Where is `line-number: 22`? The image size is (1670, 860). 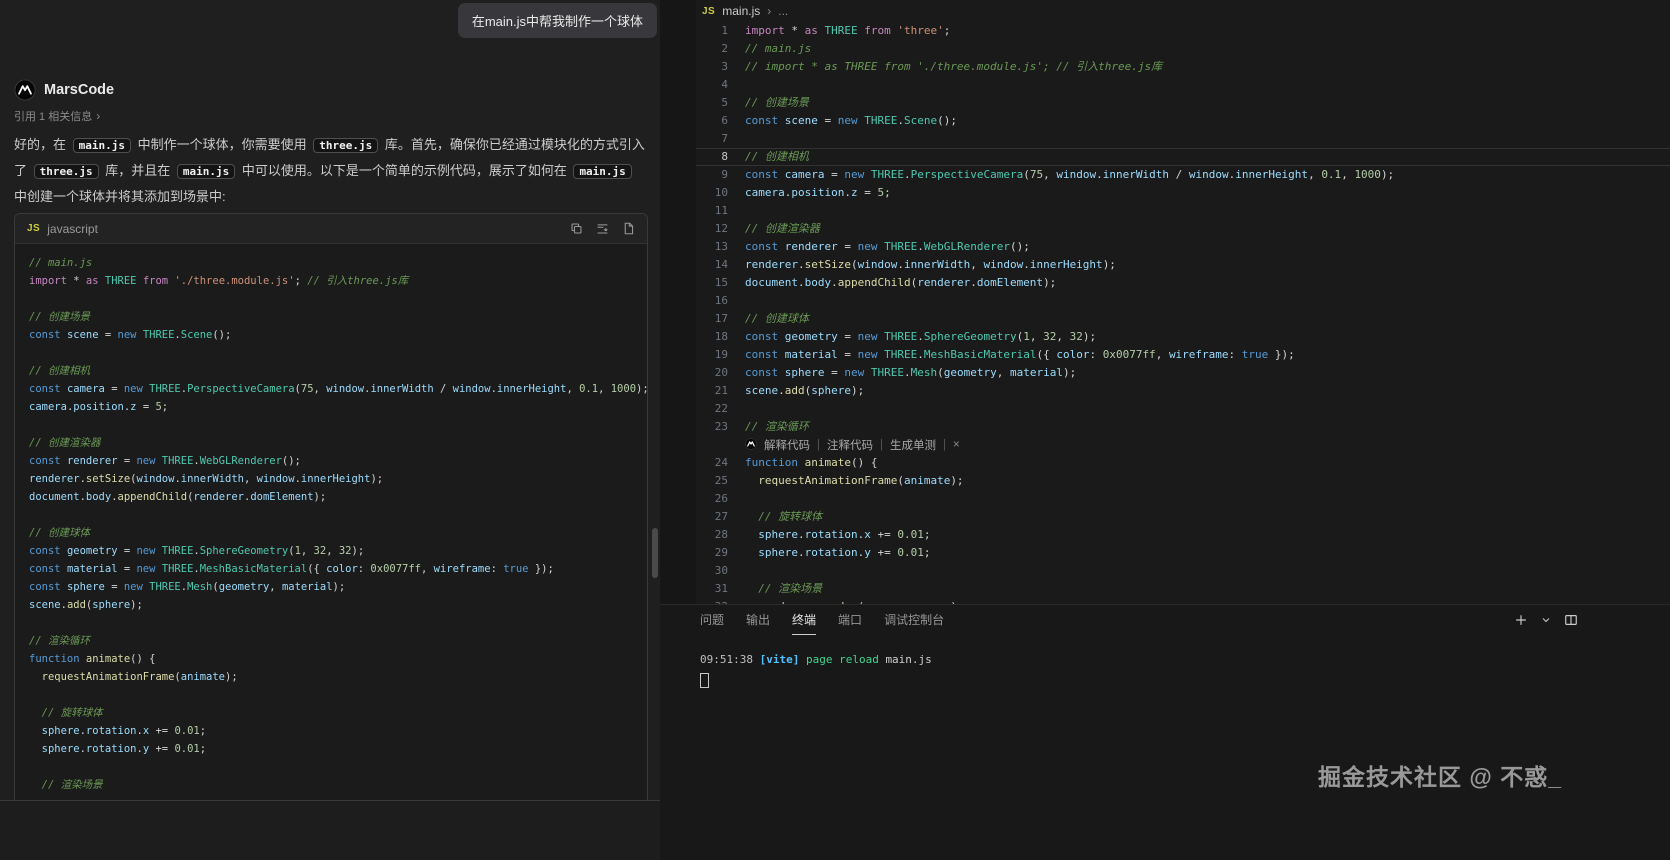
line-number: 22 is located at coordinates (712, 409).